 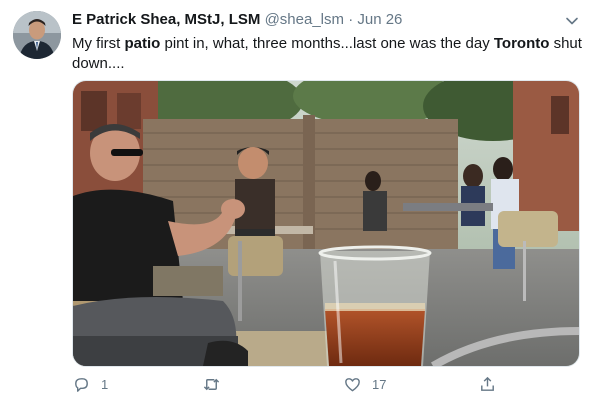 What do you see at coordinates (105, 384) in the screenshot?
I see `reply-count: 1` at bounding box center [105, 384].